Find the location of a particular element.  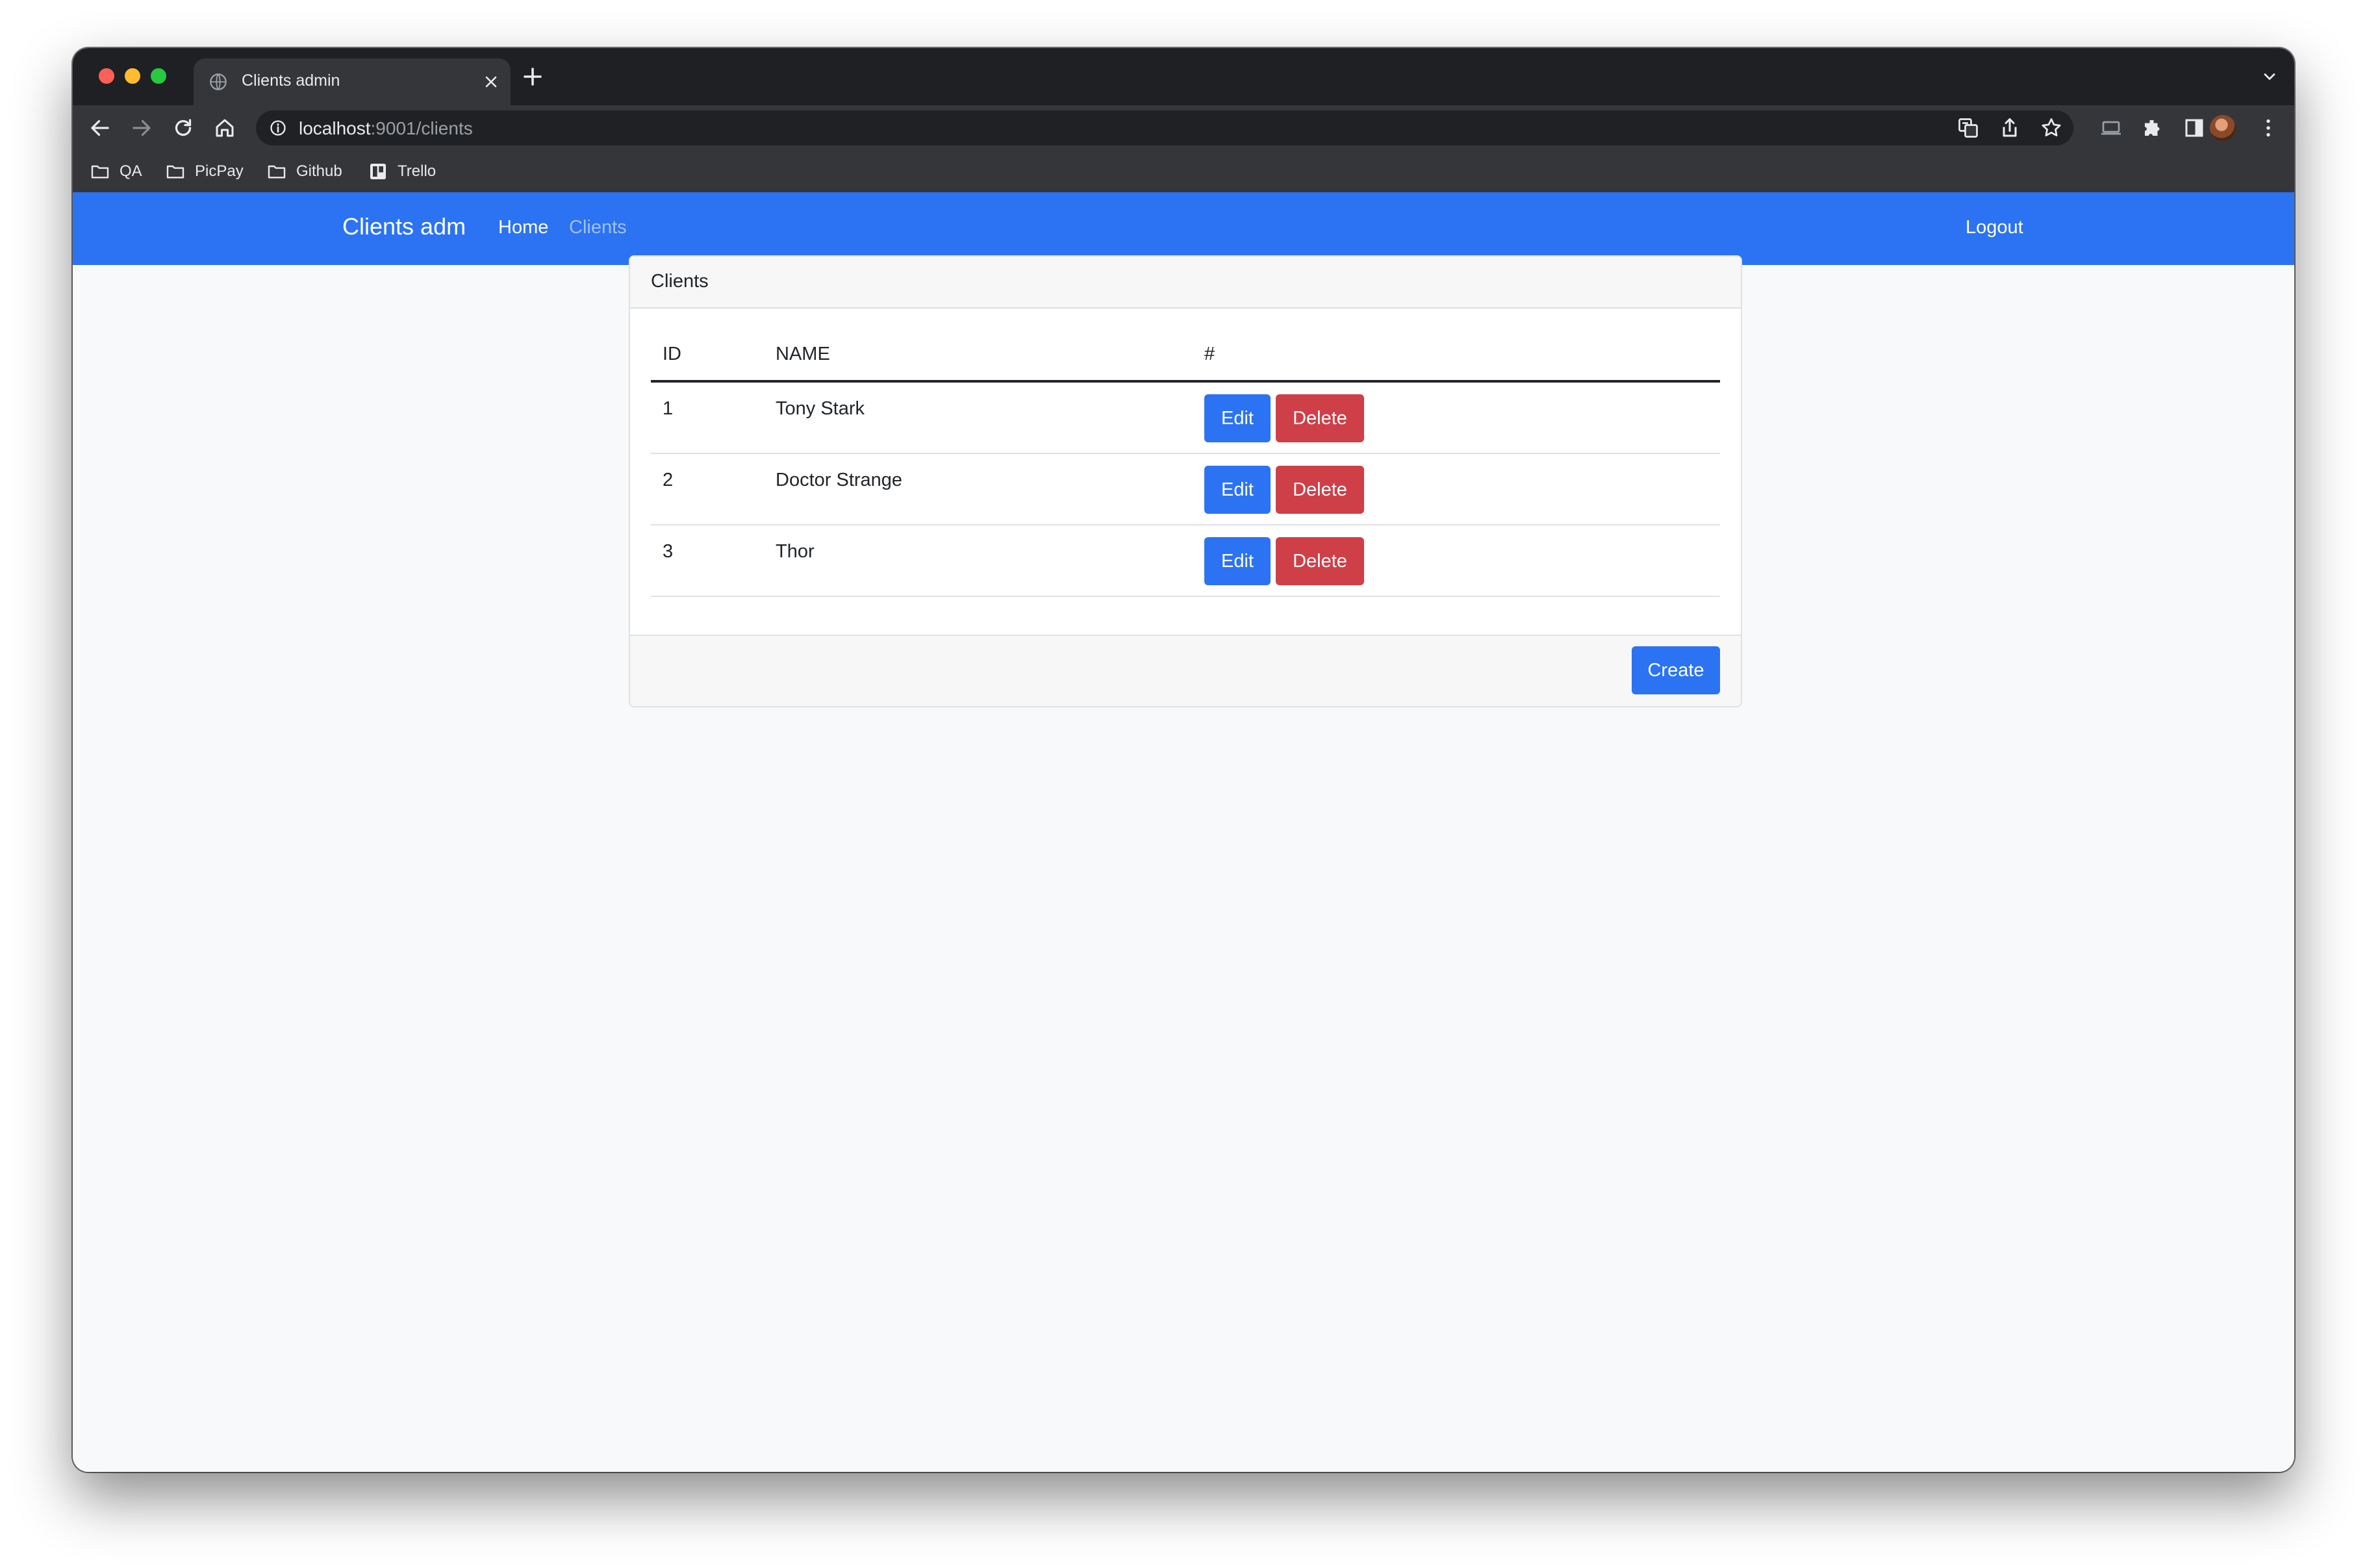

trello-icon is located at coordinates (378, 171).